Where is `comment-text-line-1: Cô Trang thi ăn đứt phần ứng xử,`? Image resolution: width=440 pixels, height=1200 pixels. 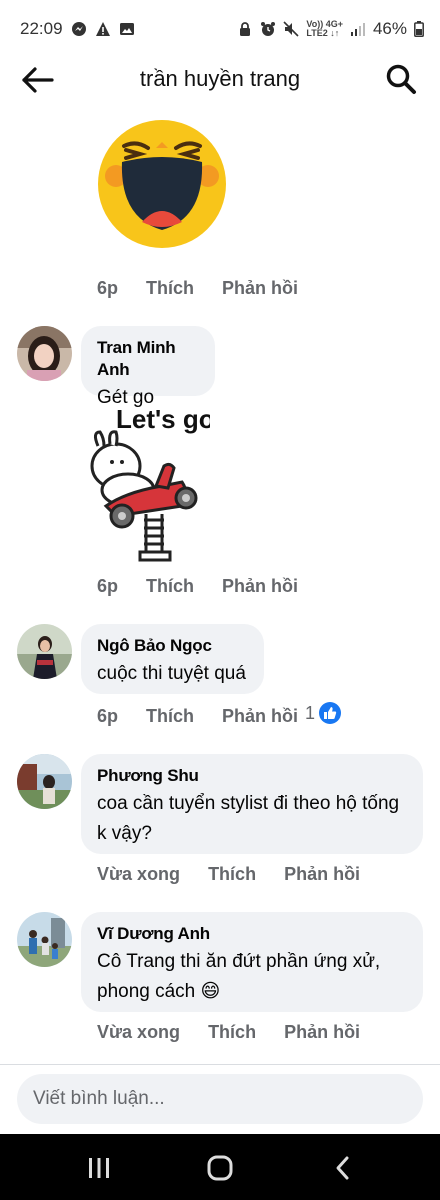
comment-text-line-1: Cô Trang thi ăn đứt phần ứng xử, is located at coordinates (239, 961).